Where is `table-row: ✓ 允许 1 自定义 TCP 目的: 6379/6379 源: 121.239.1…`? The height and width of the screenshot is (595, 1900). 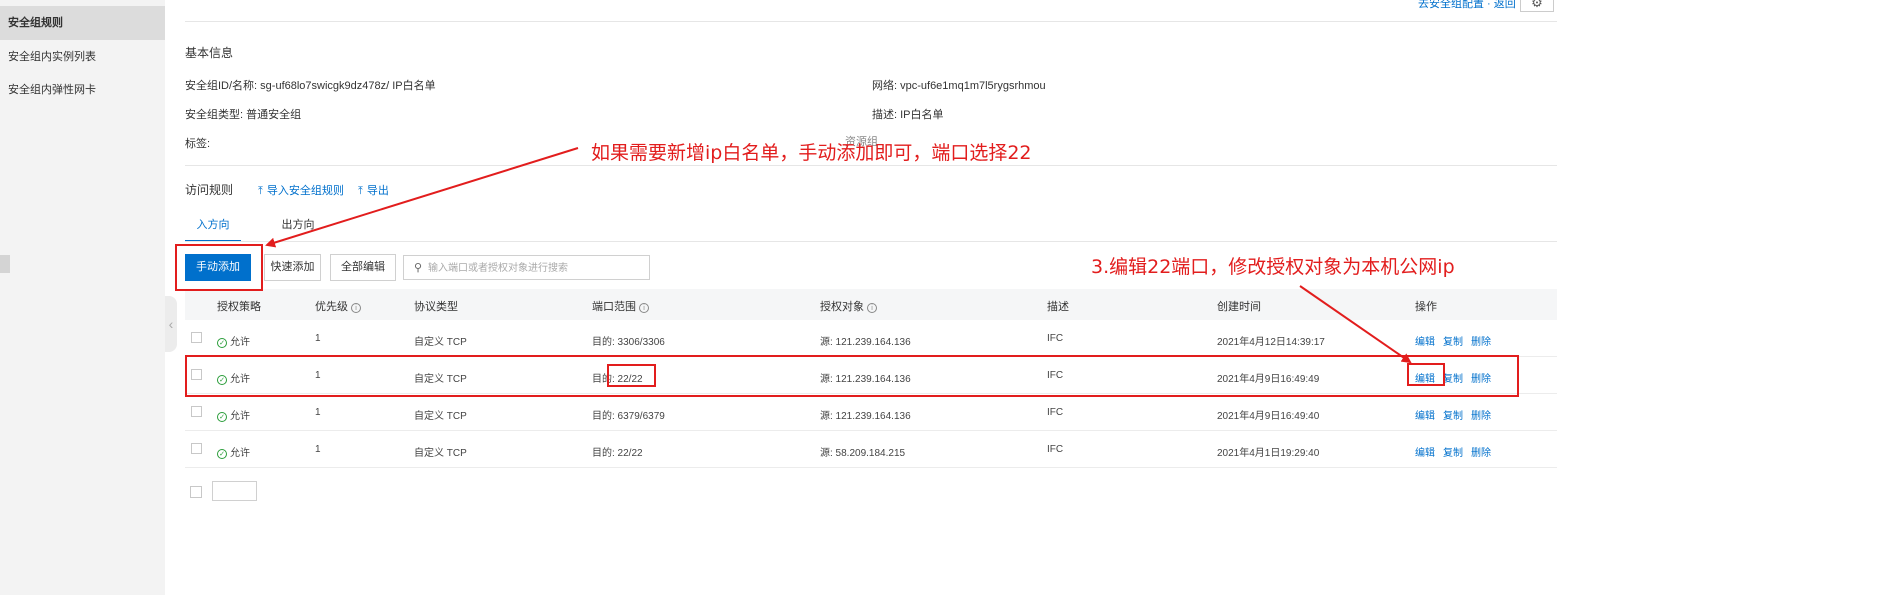
table-row: ✓ 允许 1 自定义 TCP 目的: 6379/6379 源: 121.239.1… is located at coordinates (871, 412).